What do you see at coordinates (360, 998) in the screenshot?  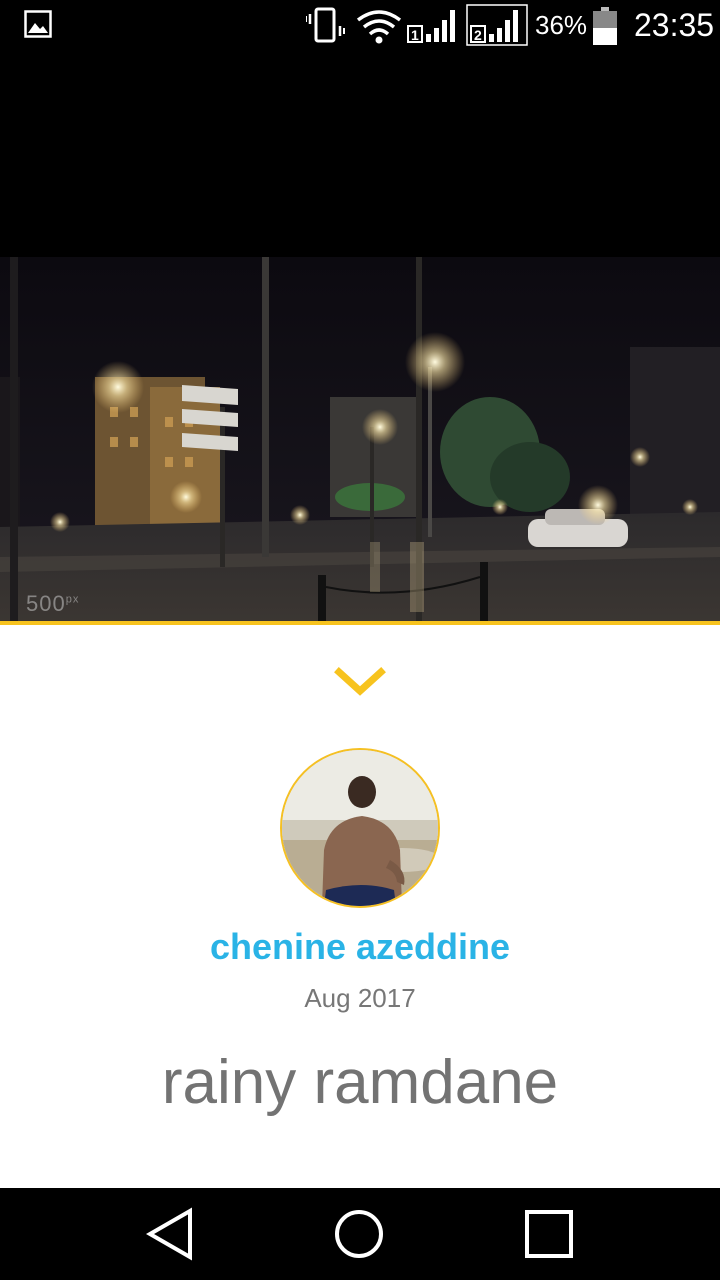 I see `photo-date: Aug 2017` at bounding box center [360, 998].